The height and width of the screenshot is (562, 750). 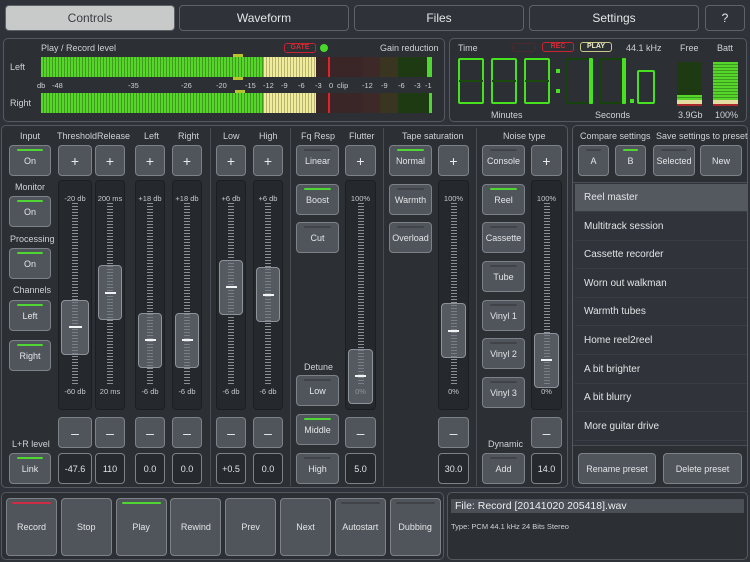 I want to click on noise-vinyl2-button: Vinyl 2, so click(x=503, y=353).